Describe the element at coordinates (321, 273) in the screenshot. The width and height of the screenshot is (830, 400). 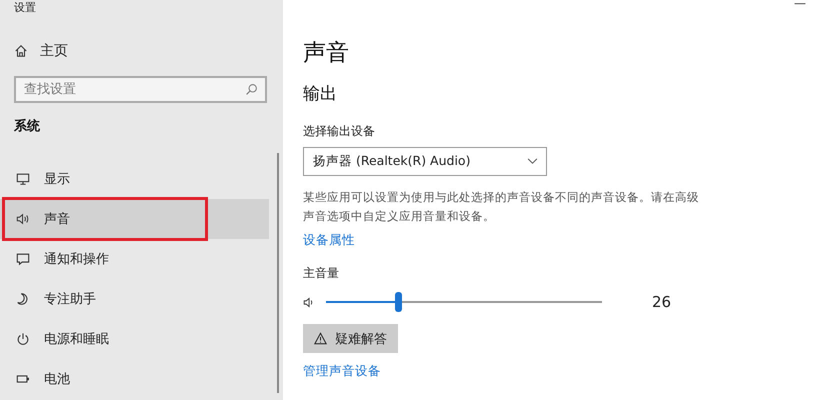
I see `volume-label: 主音量` at that location.